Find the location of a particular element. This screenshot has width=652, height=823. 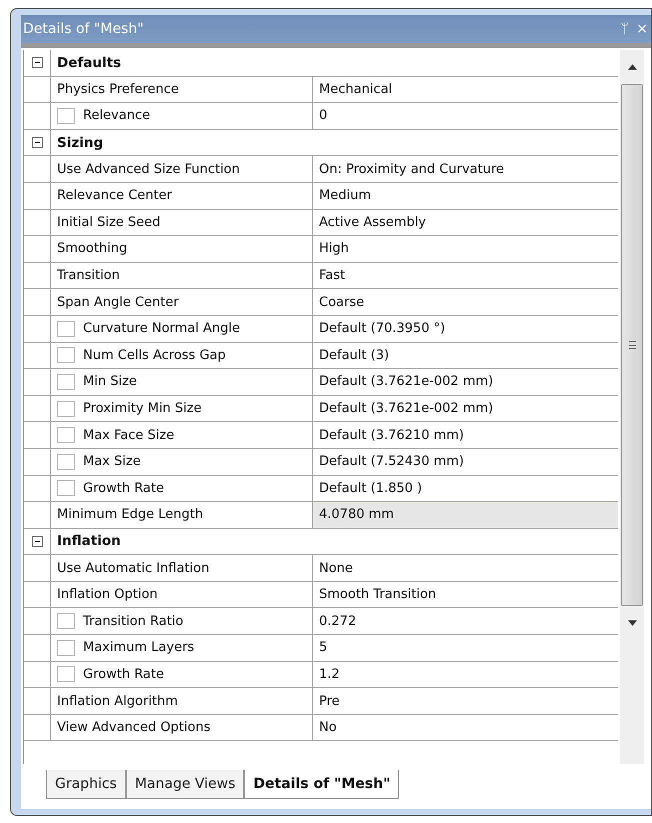

property-value: Default (7.52430 mm) is located at coordinates (465, 461).